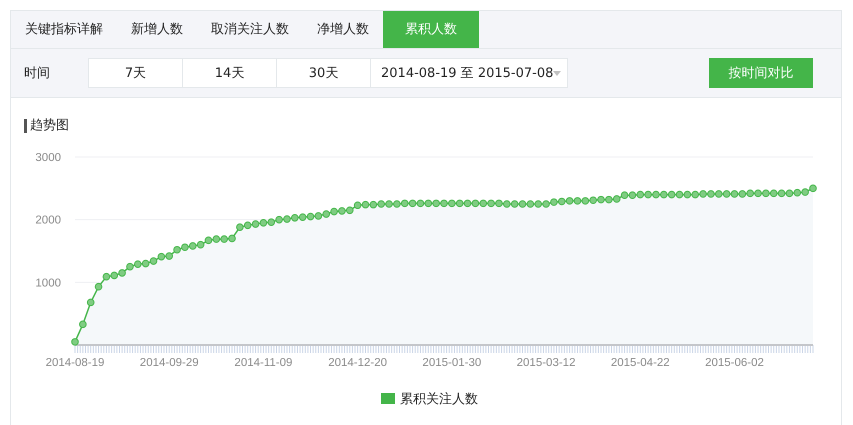 The height and width of the screenshot is (425, 853). I want to click on date-range-dropdown: 2014-08-19 至 2015-07-08, so click(469, 73).